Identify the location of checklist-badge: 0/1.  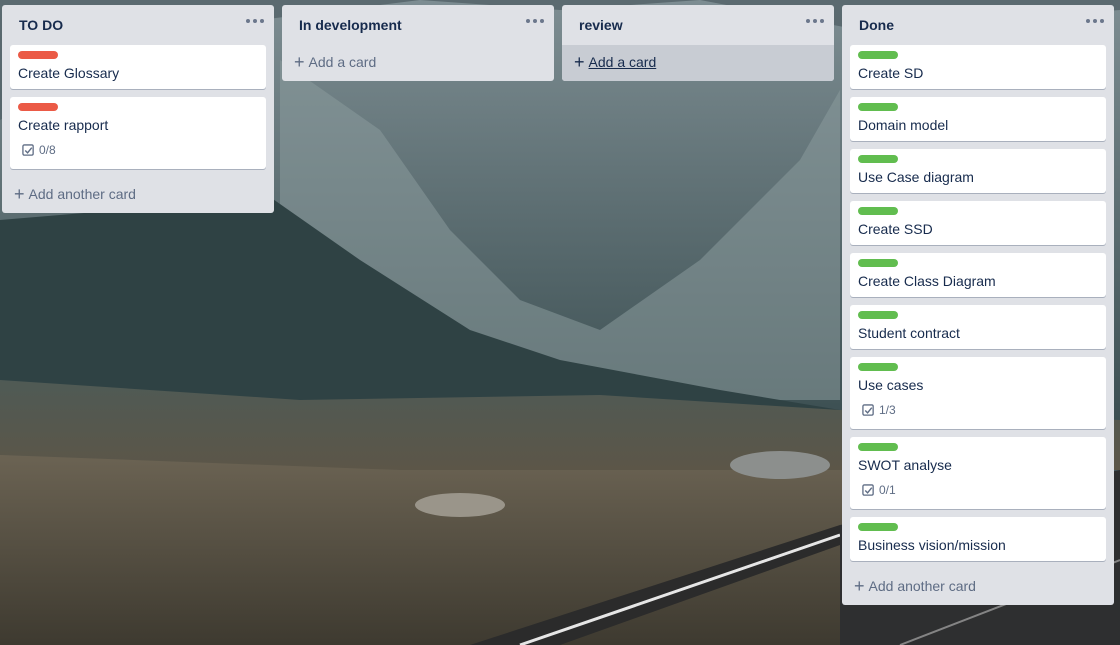
(879, 490).